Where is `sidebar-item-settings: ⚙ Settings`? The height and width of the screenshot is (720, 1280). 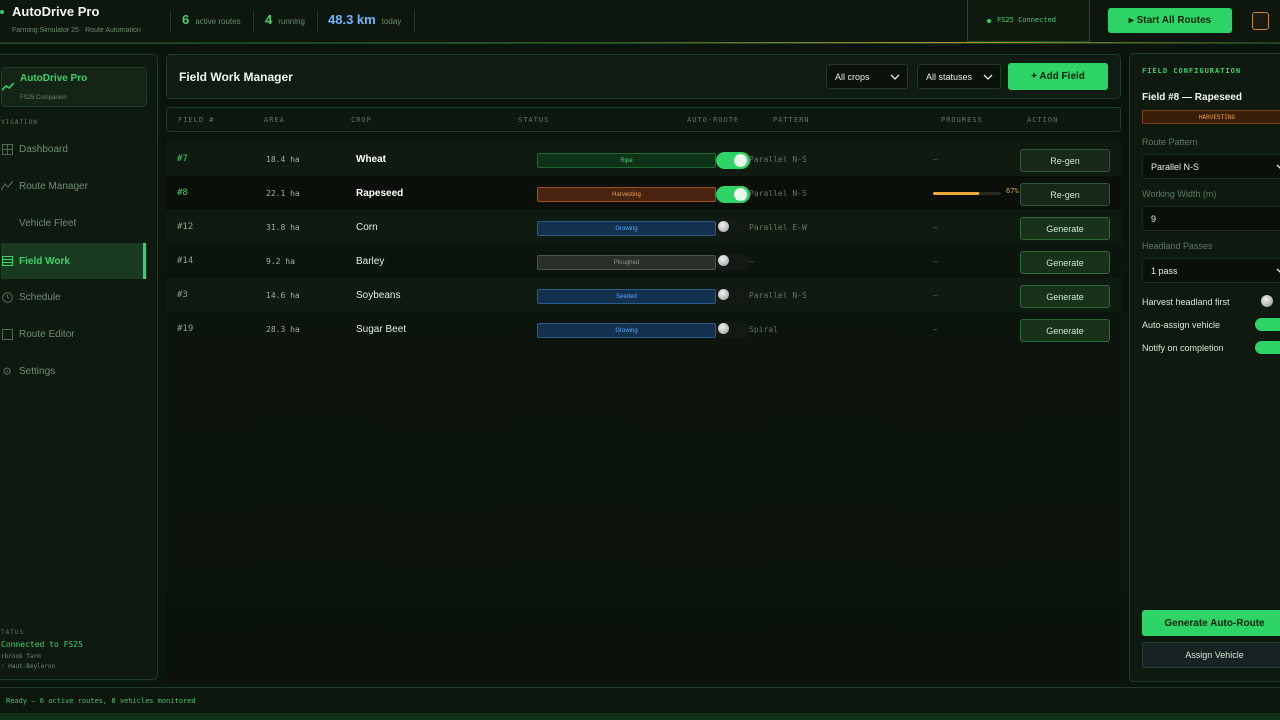 sidebar-item-settings: ⚙ Settings is located at coordinates (74, 371).